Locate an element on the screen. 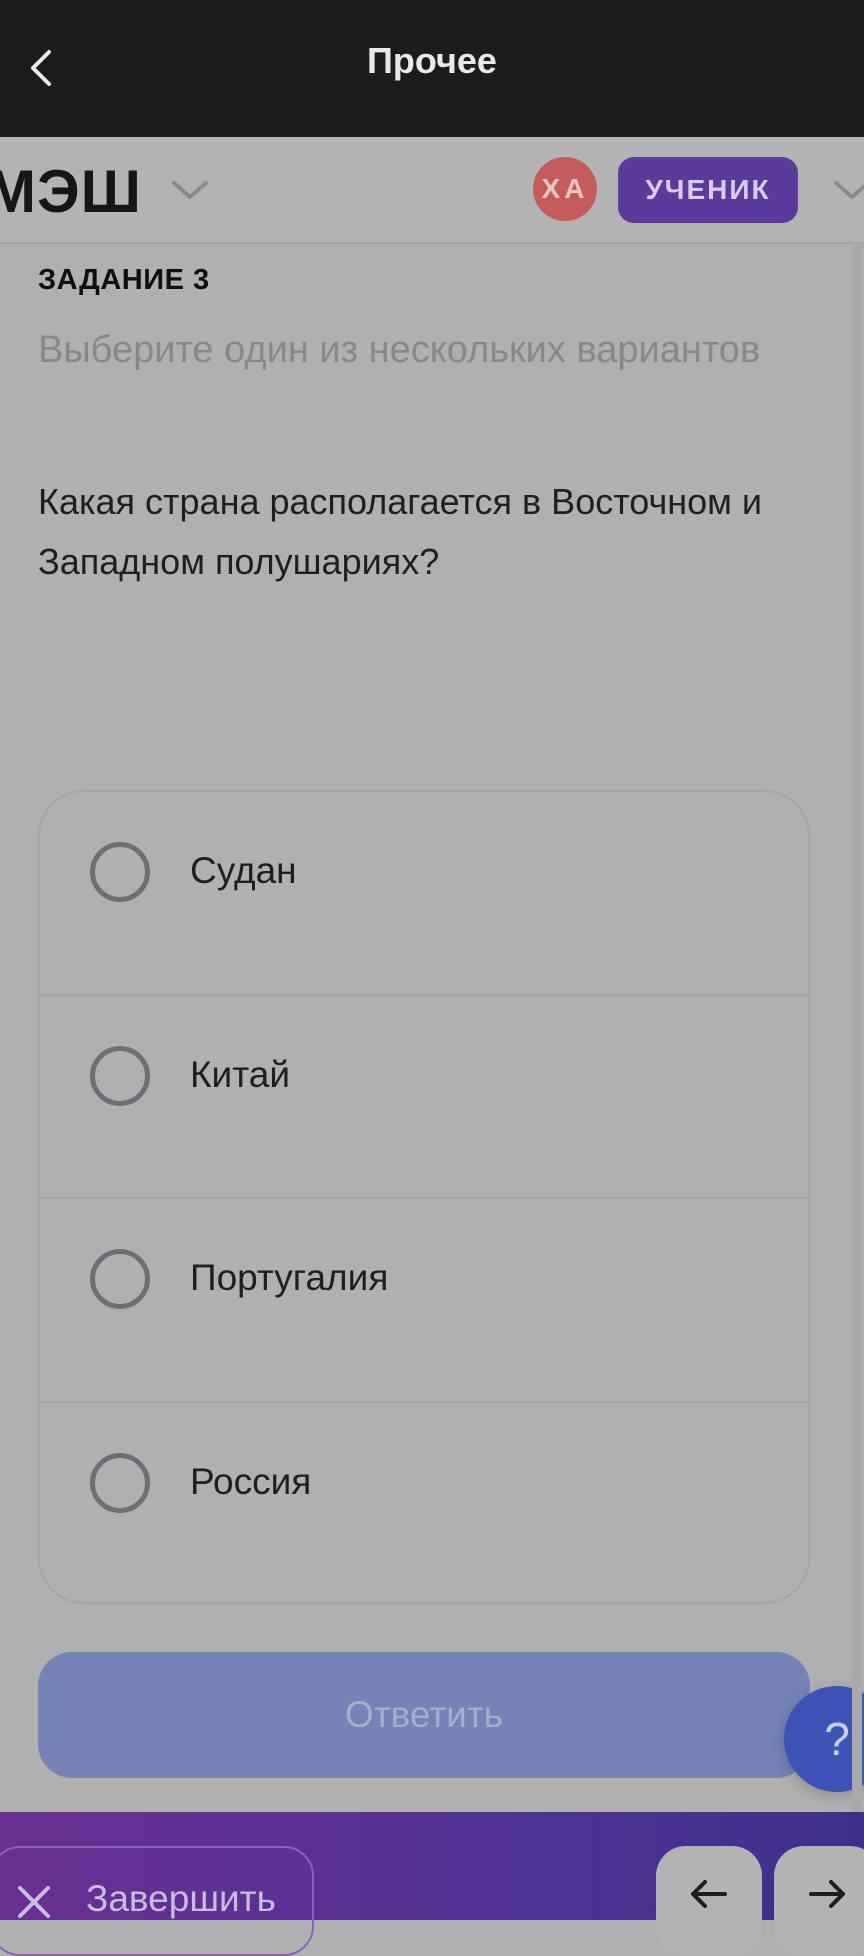 The width and height of the screenshot is (864, 1956). app-header: МЭШ ХА УЧЕНИК is located at coordinates (432, 190).